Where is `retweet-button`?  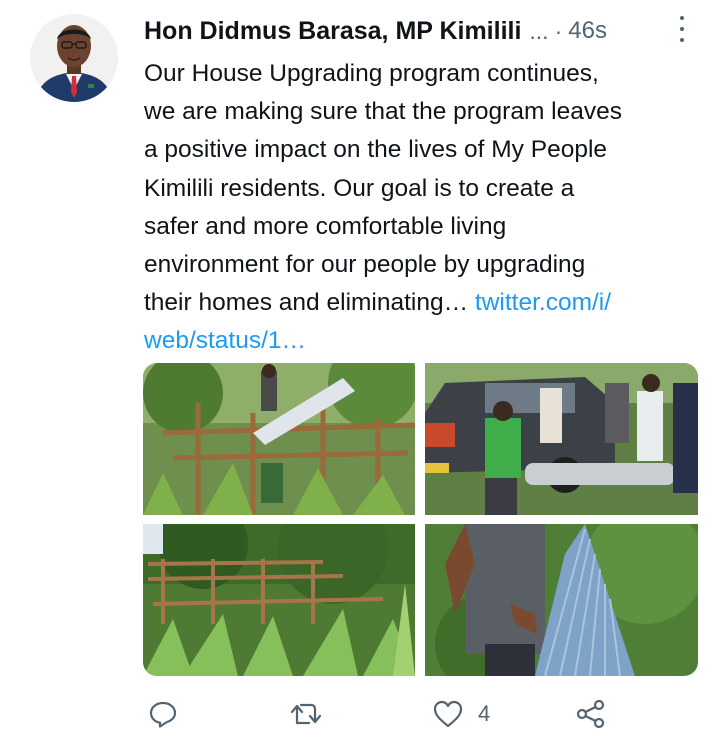
retweet-button is located at coordinates (306, 714).